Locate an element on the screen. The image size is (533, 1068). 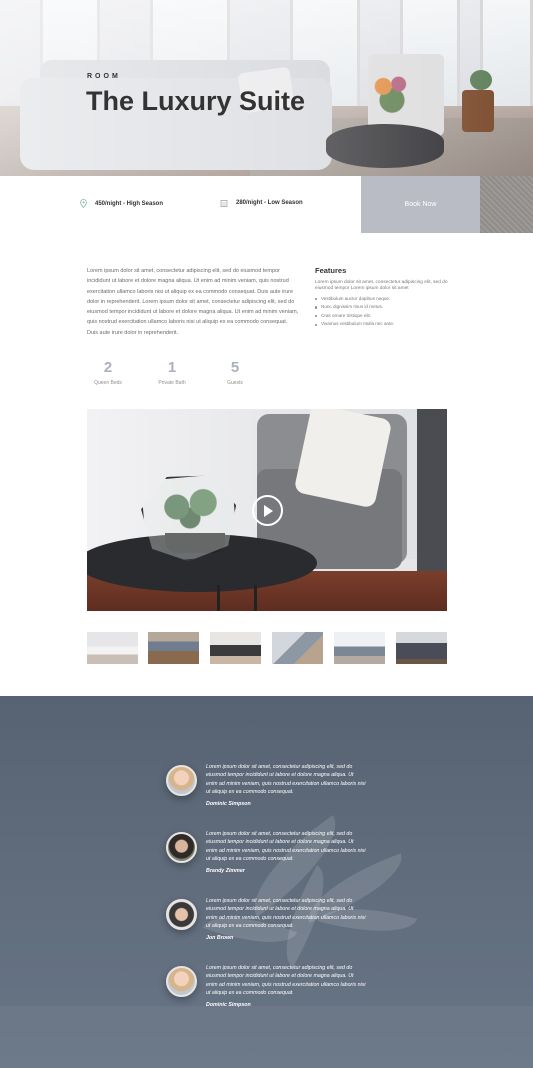
location-pin-icon is located at coordinates (83, 203).